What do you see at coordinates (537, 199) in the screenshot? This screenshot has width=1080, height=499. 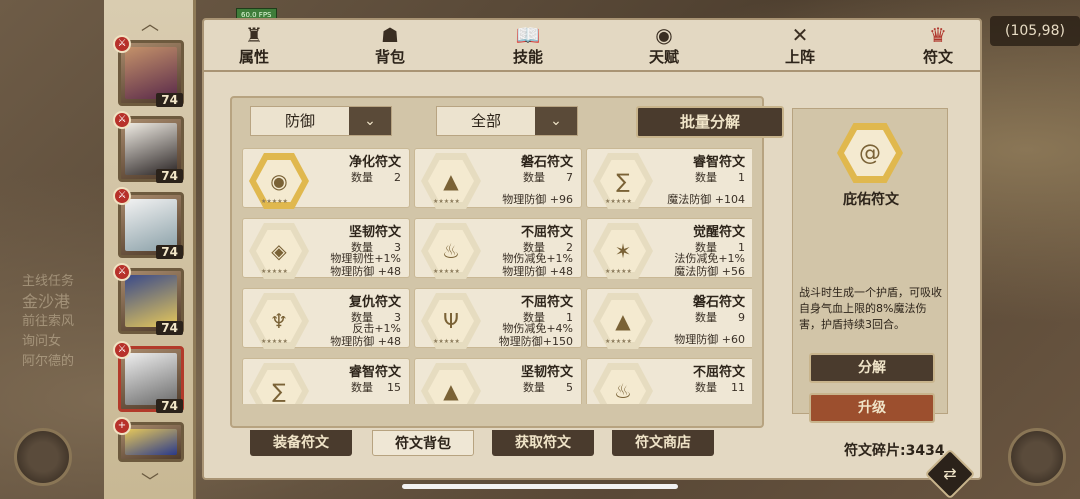 I see `rune-stat: 物理防御 +96` at bounding box center [537, 199].